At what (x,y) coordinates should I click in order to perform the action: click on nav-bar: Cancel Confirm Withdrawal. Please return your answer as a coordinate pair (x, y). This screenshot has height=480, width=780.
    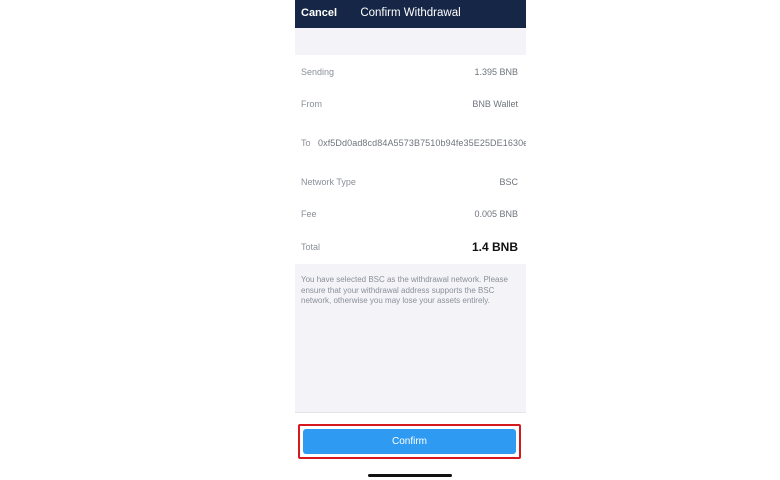
    Looking at the image, I should click on (410, 14).